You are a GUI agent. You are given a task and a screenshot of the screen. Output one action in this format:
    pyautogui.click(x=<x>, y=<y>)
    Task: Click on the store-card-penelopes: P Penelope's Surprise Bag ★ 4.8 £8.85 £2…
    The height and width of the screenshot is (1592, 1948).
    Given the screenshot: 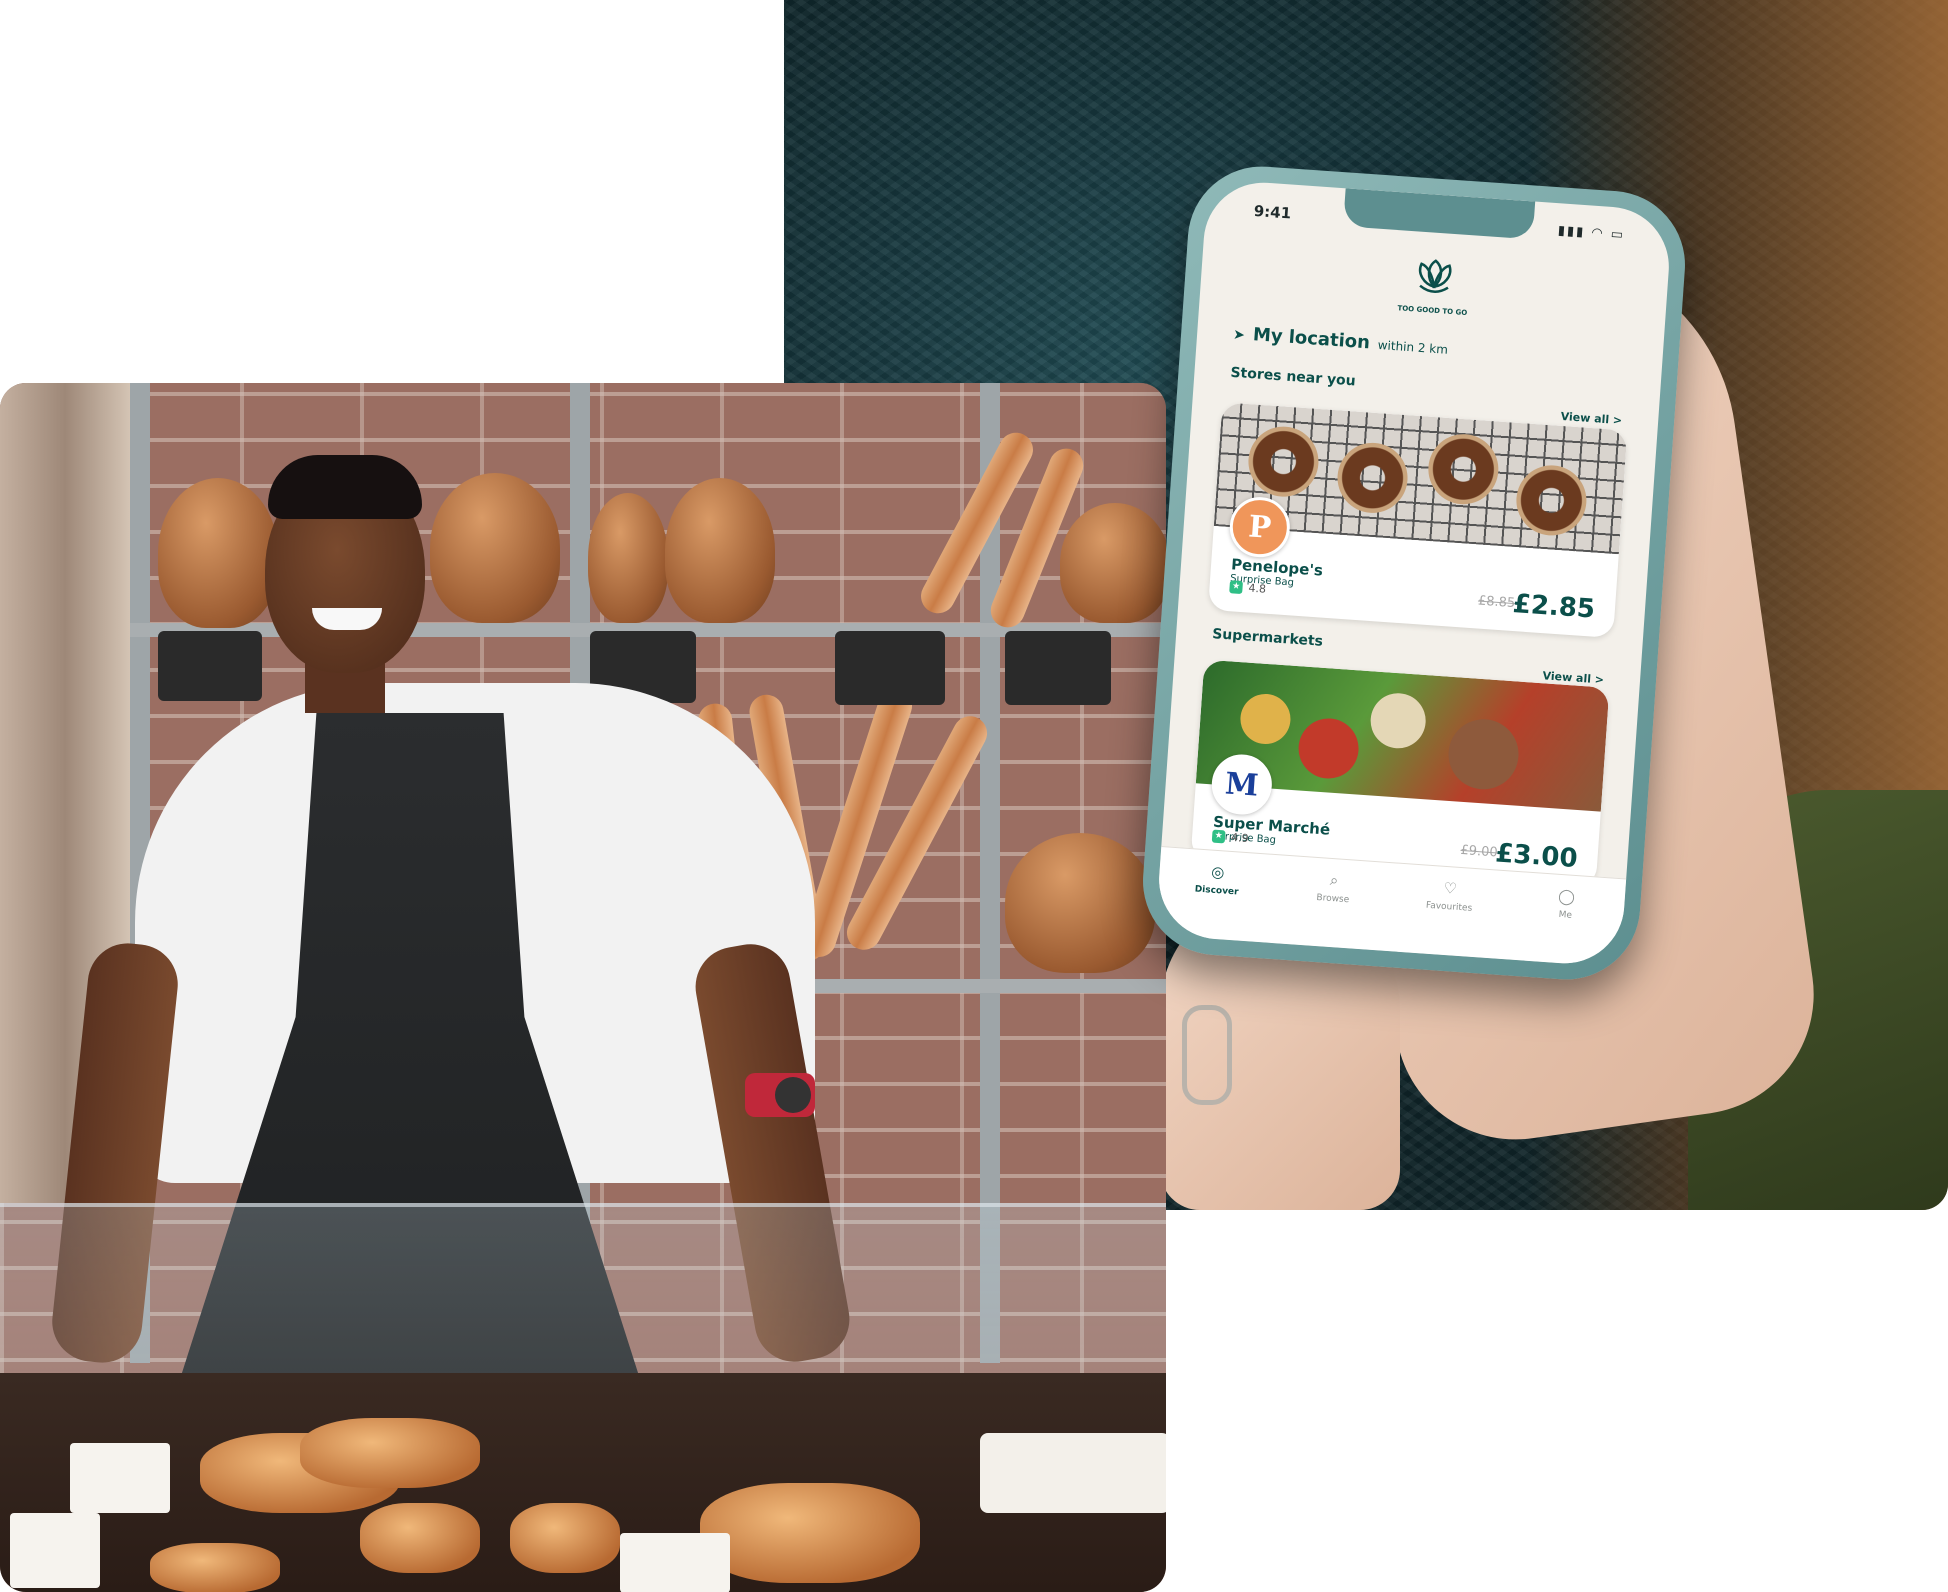 What is the action you would take?
    pyautogui.click(x=1417, y=520)
    